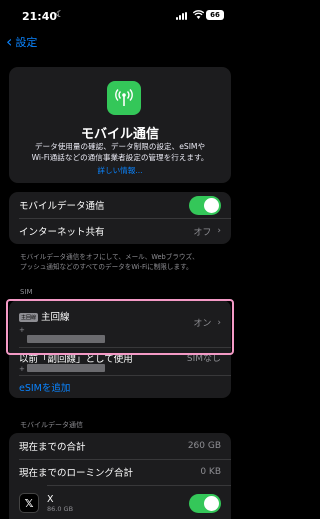  Describe the element at coordinates (60, 15) in the screenshot. I see `moon-icon: ☾` at that location.